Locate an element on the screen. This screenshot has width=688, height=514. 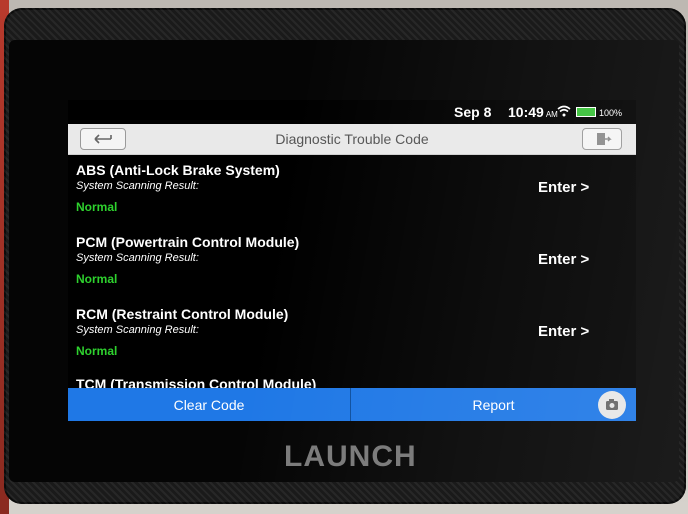
system-name: RCM (Restraint Control Module) is located at coordinates (182, 314).